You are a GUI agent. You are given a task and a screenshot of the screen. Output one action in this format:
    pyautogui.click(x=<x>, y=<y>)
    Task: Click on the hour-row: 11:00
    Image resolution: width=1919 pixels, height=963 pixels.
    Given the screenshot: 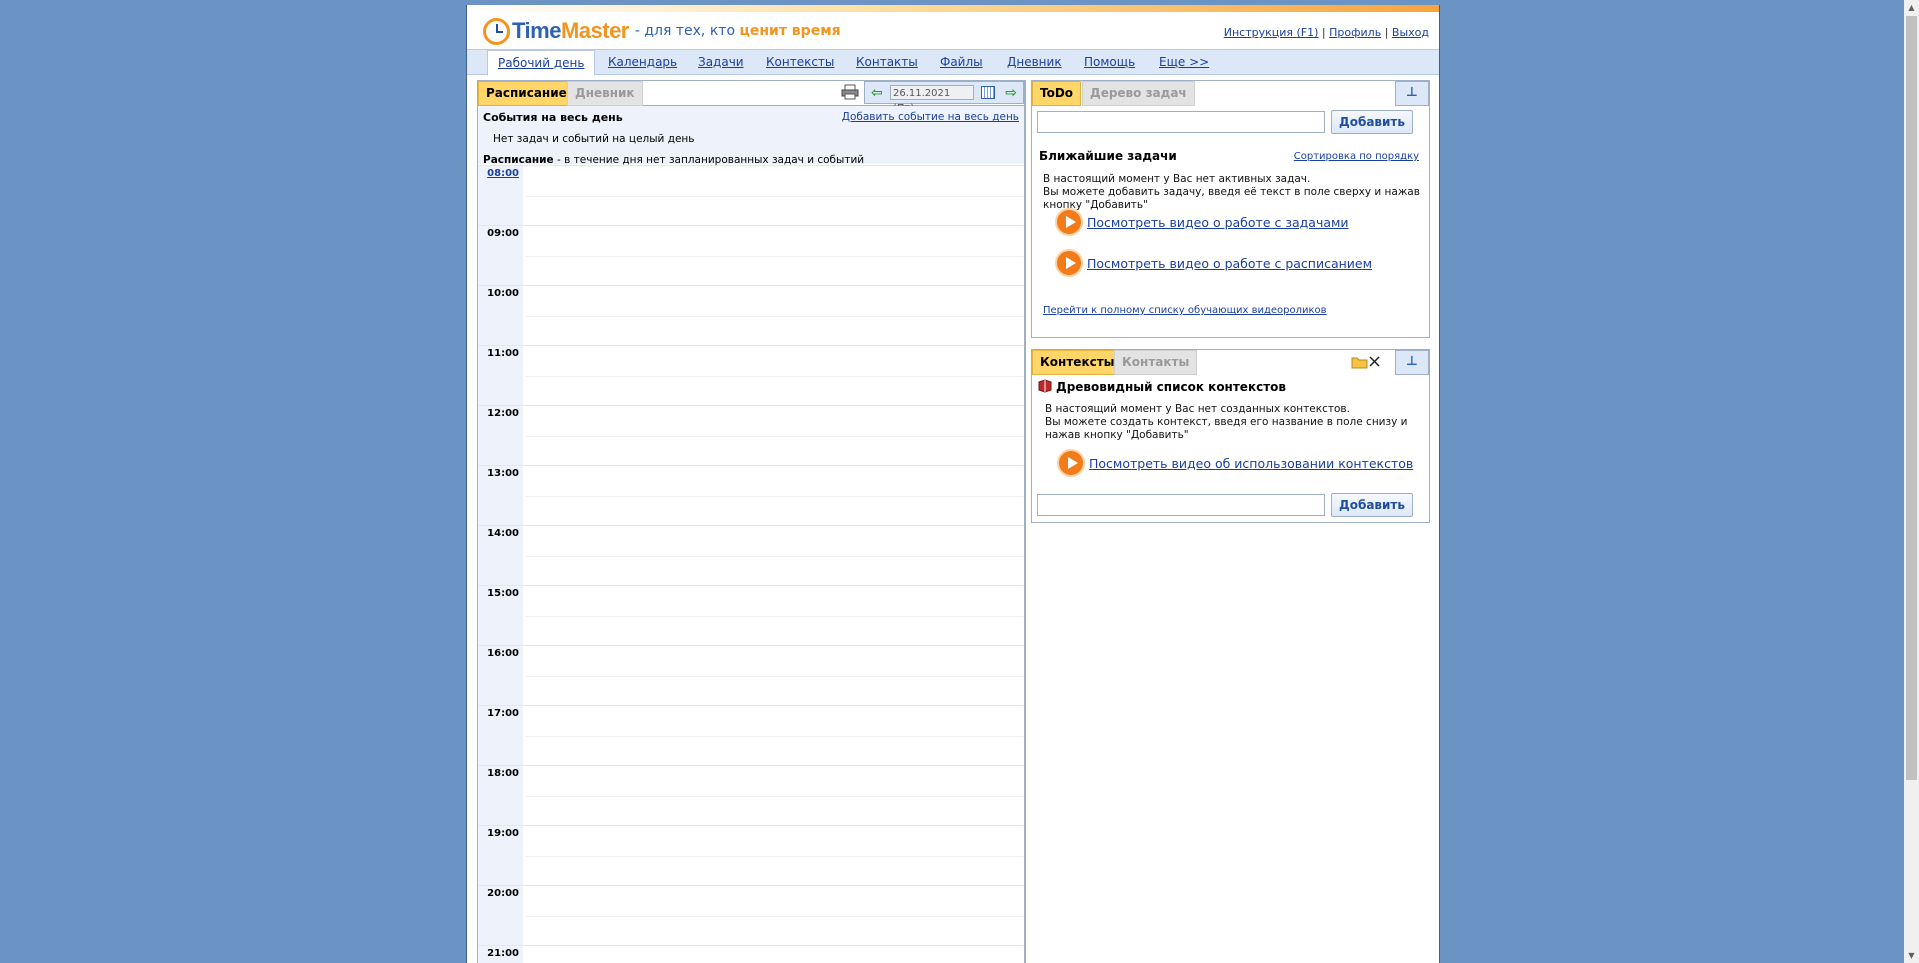 What is the action you would take?
    pyautogui.click(x=751, y=375)
    